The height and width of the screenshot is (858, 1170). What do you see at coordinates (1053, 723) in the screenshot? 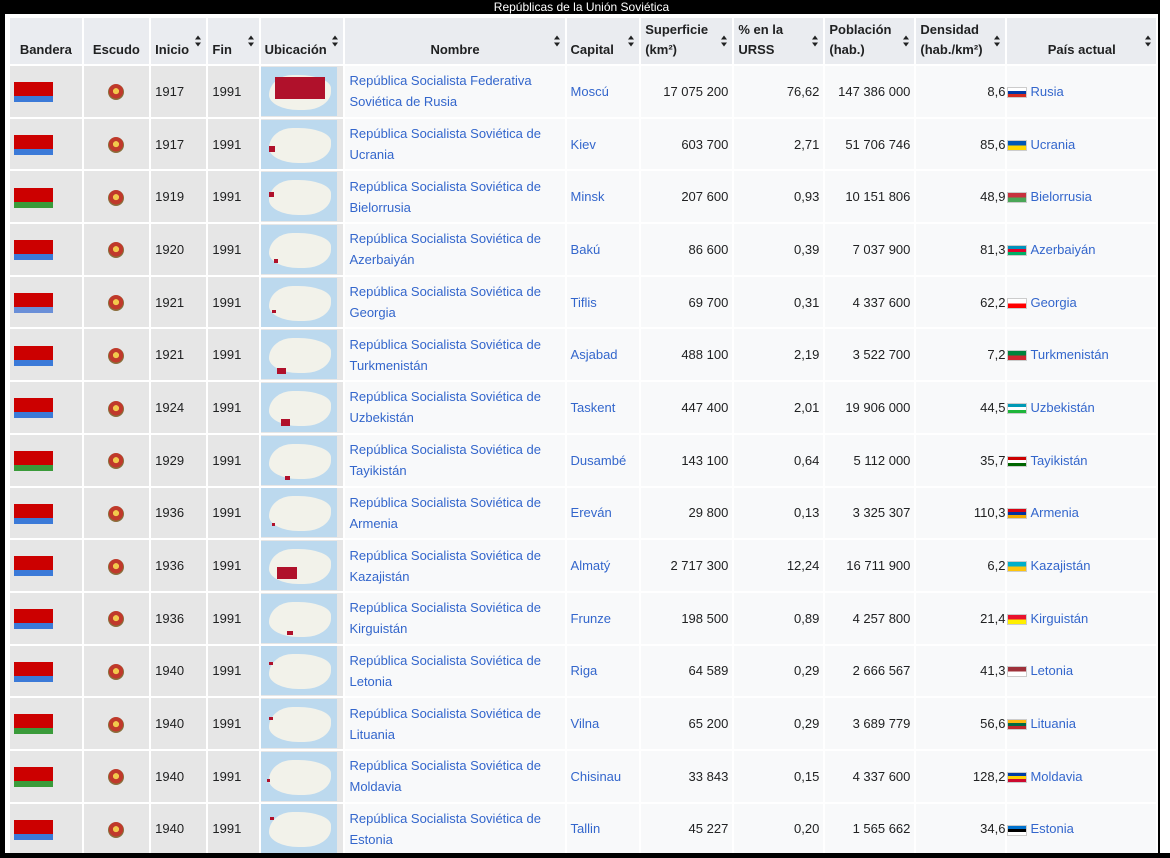
I see `current-country-link: Lituania` at bounding box center [1053, 723].